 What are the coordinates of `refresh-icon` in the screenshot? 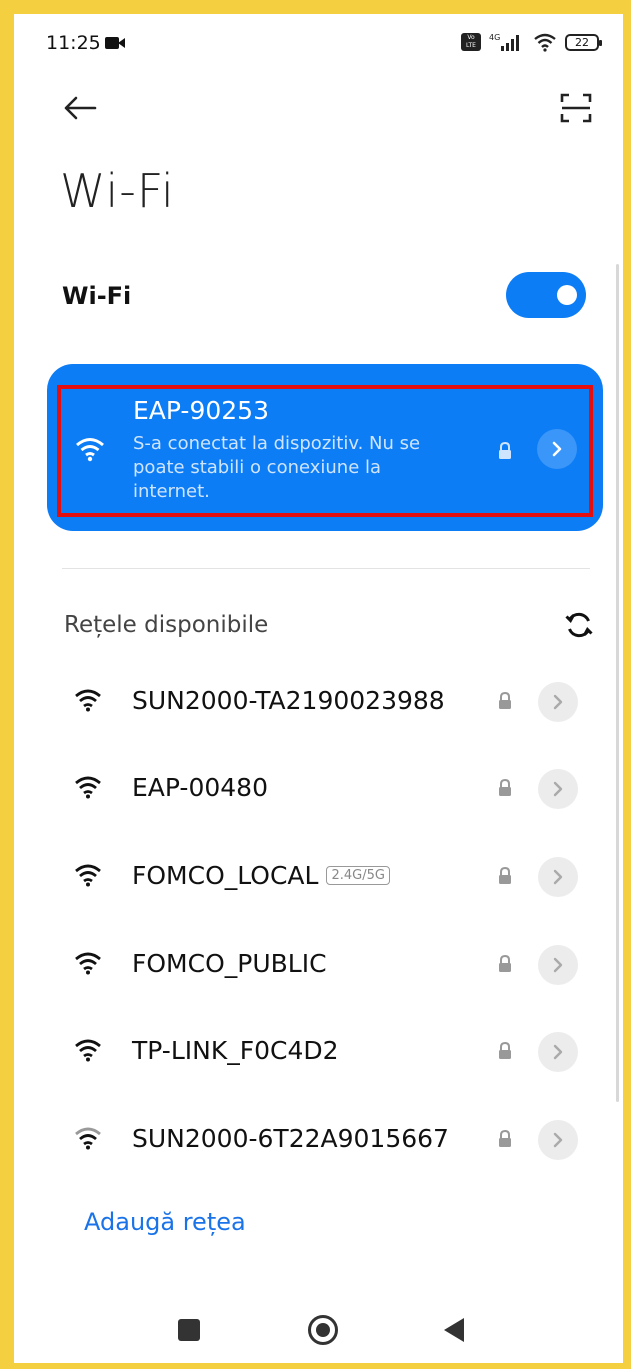 It's located at (579, 625).